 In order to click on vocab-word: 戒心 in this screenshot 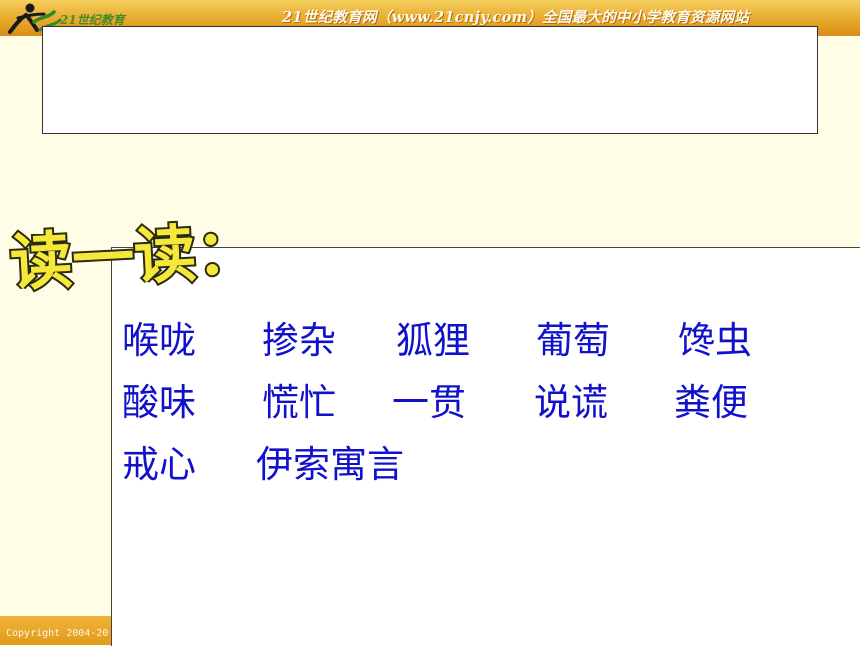, I will do `click(159, 464)`.